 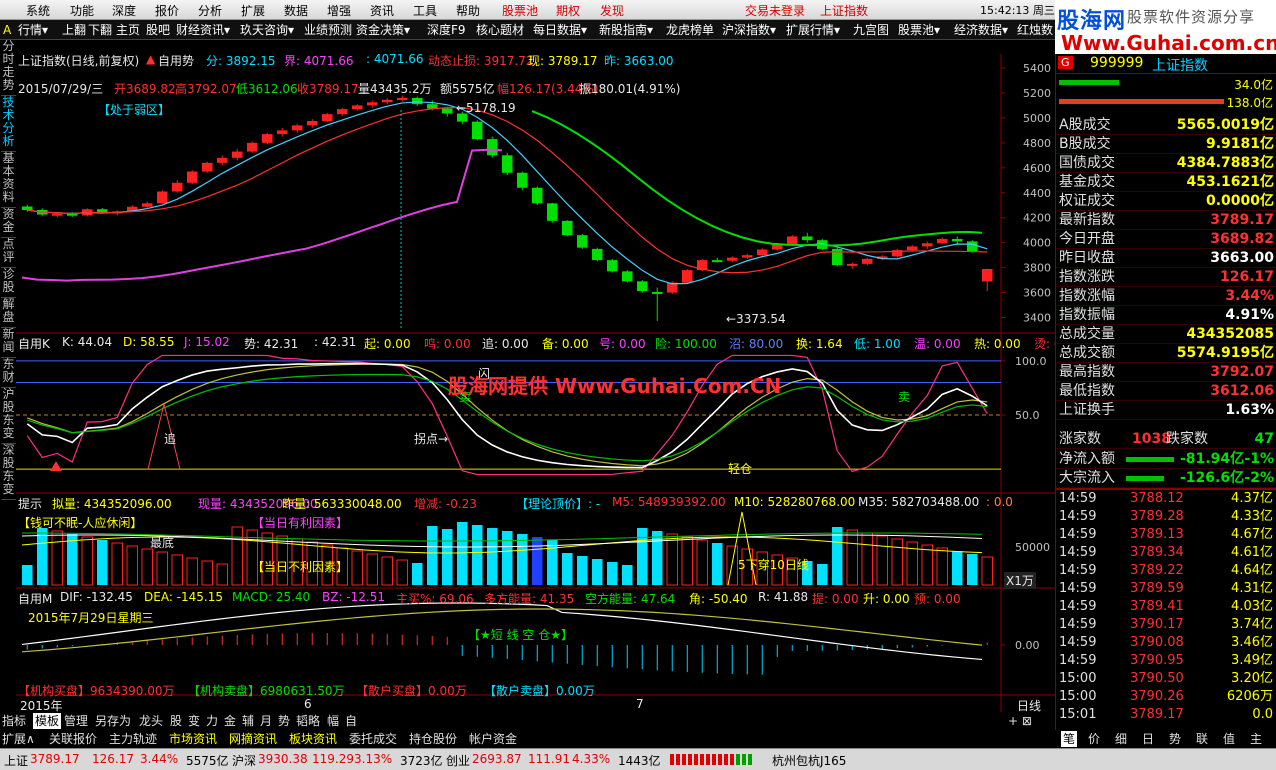 What do you see at coordinates (1202, 739) in the screenshot?
I see `quote-tab: 联` at bounding box center [1202, 739].